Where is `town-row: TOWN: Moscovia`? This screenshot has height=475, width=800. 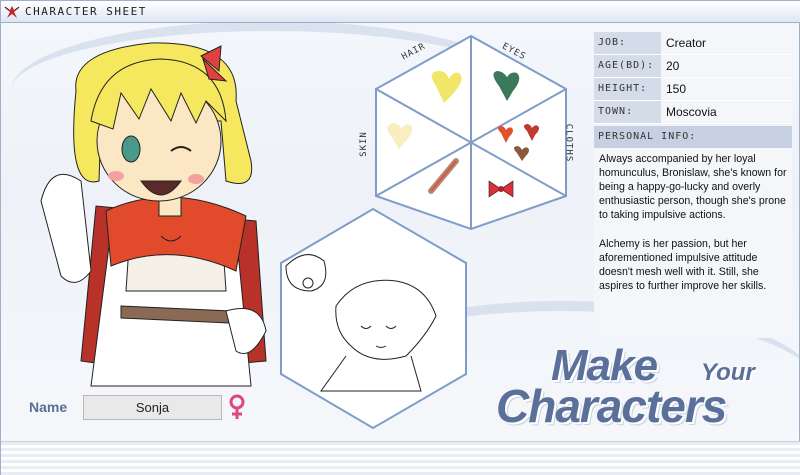
town-row: TOWN: Moscovia is located at coordinates (693, 112).